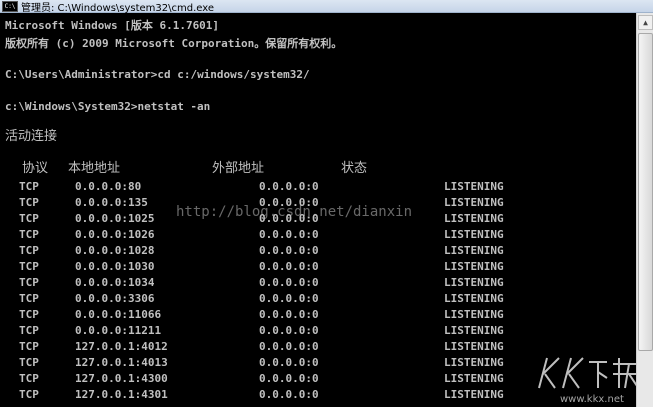 This screenshot has width=653, height=407. I want to click on row-local-address: 0.0.0.0:135, so click(111, 202).